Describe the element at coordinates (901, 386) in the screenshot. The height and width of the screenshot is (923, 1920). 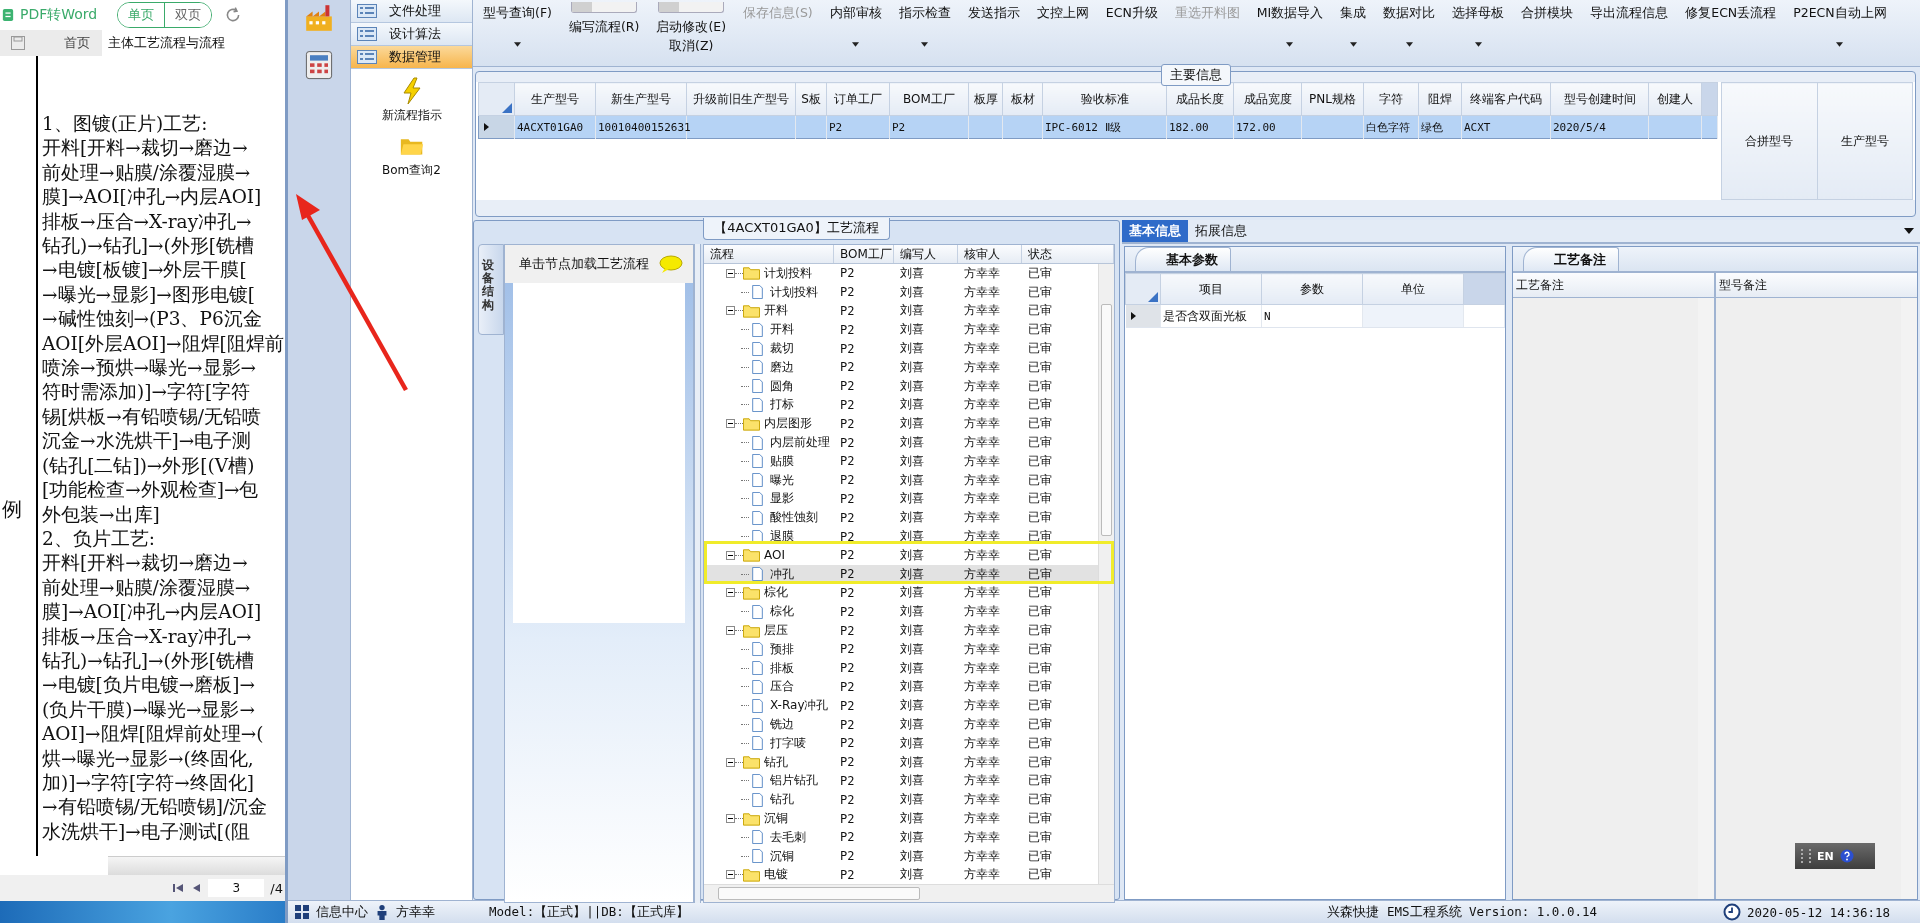
I see `tree-row: 圆角 P2 刘喜 方幸幸 已审` at that location.